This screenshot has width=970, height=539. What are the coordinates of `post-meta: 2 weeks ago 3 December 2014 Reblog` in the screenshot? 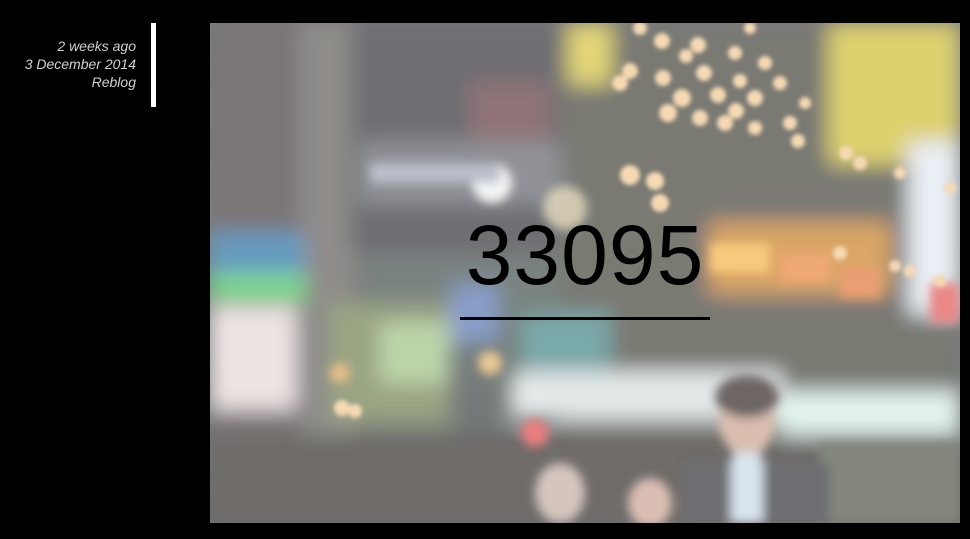 It's located at (78, 65).